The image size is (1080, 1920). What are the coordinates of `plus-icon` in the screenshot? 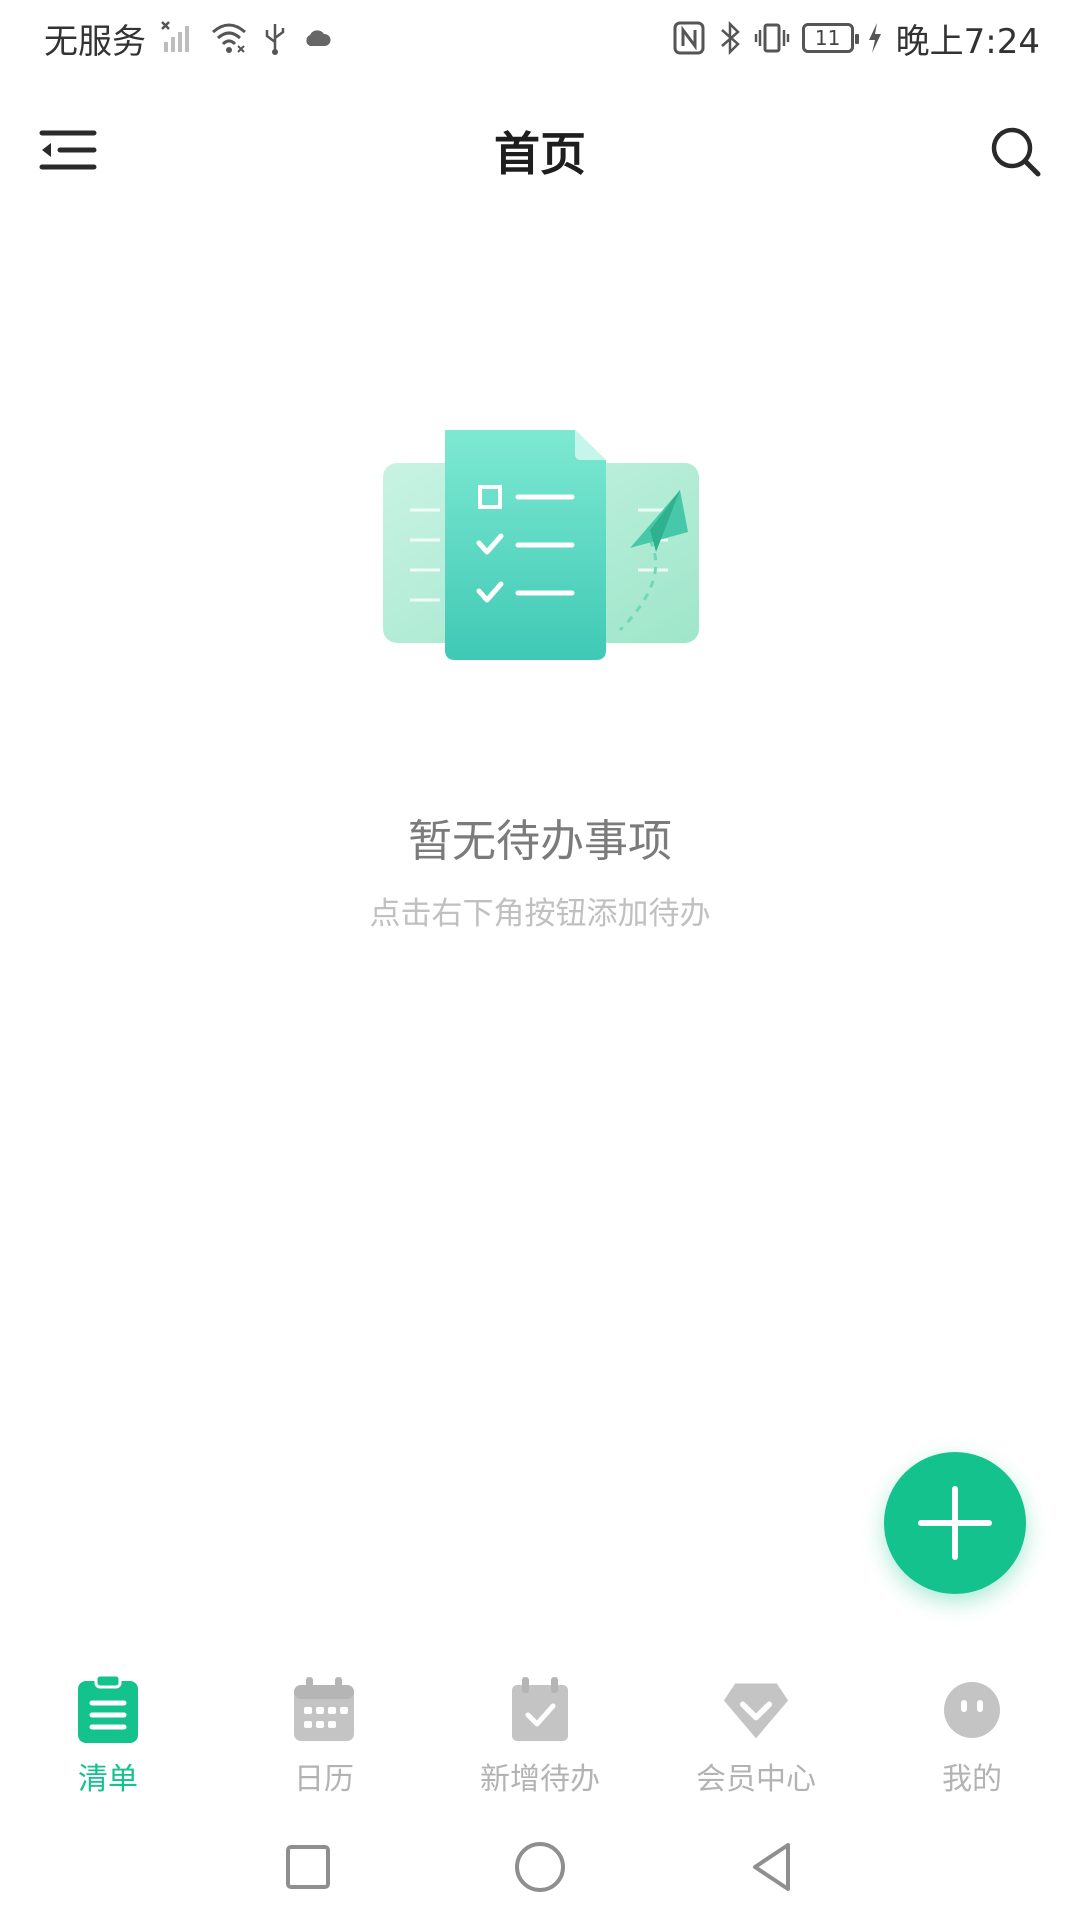 It's located at (955, 1523).